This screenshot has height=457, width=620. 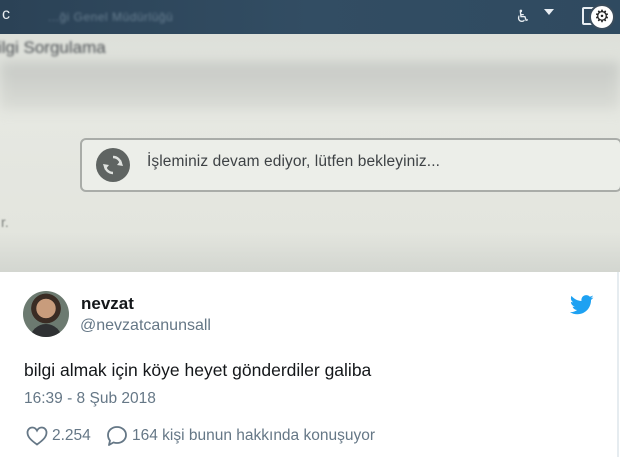 I want to click on photo-shade, so click(x=310, y=252).